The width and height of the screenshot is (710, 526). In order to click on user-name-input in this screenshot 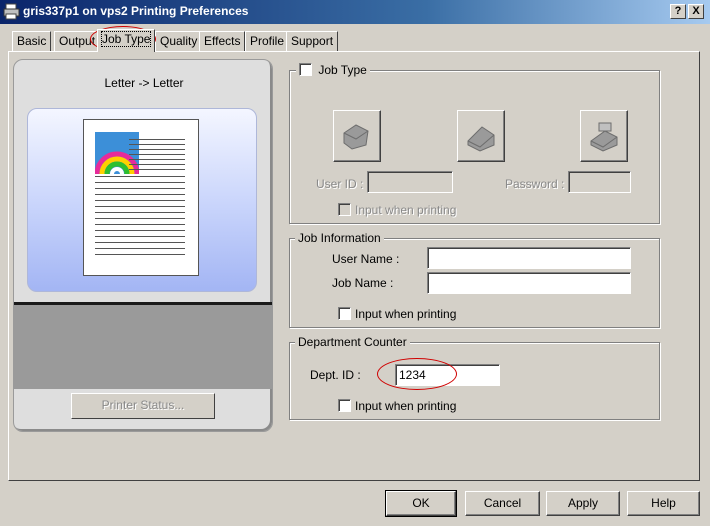, I will do `click(529, 258)`.